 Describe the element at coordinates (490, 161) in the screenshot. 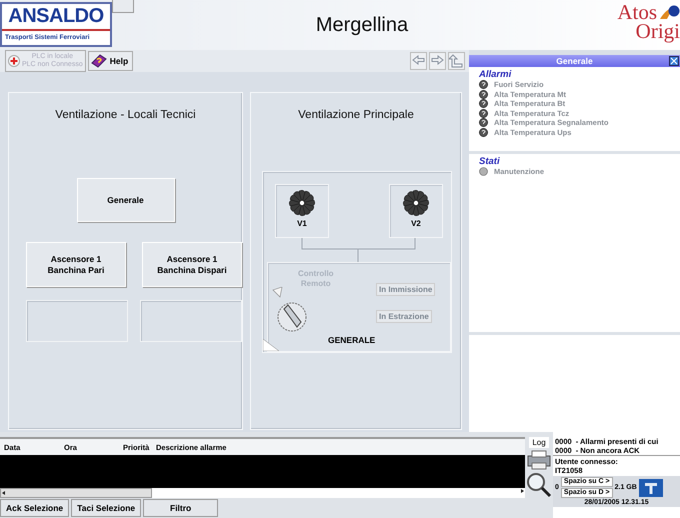

I see `section-title: Stati` at that location.